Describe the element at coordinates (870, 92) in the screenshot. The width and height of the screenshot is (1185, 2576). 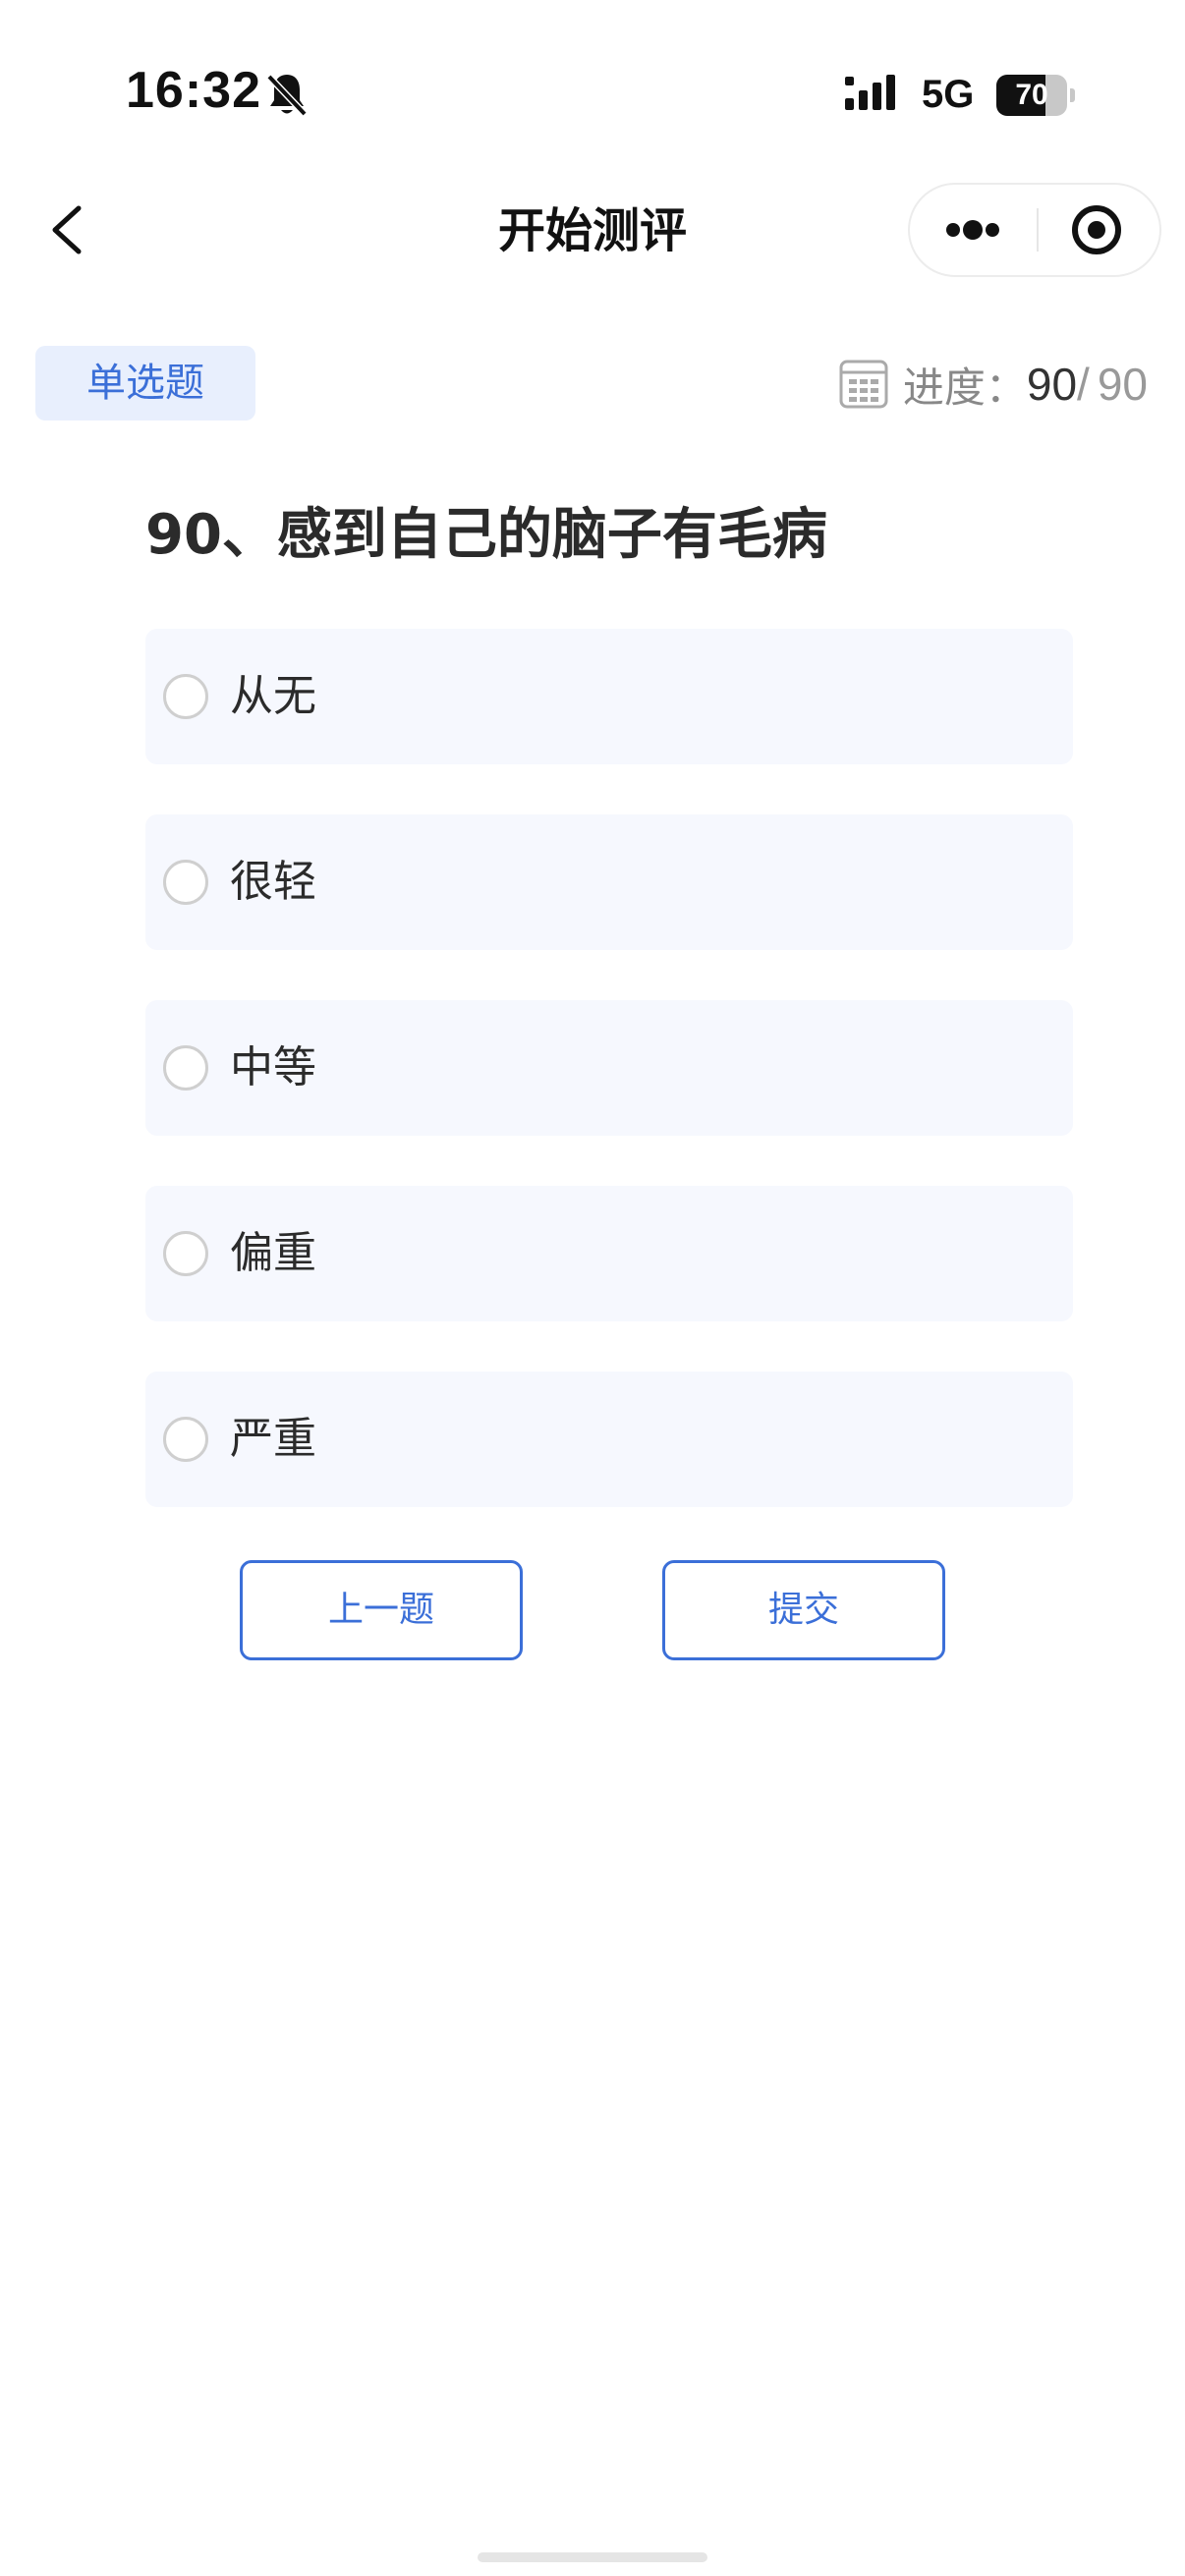
I see `cellular-signal-icon` at that location.